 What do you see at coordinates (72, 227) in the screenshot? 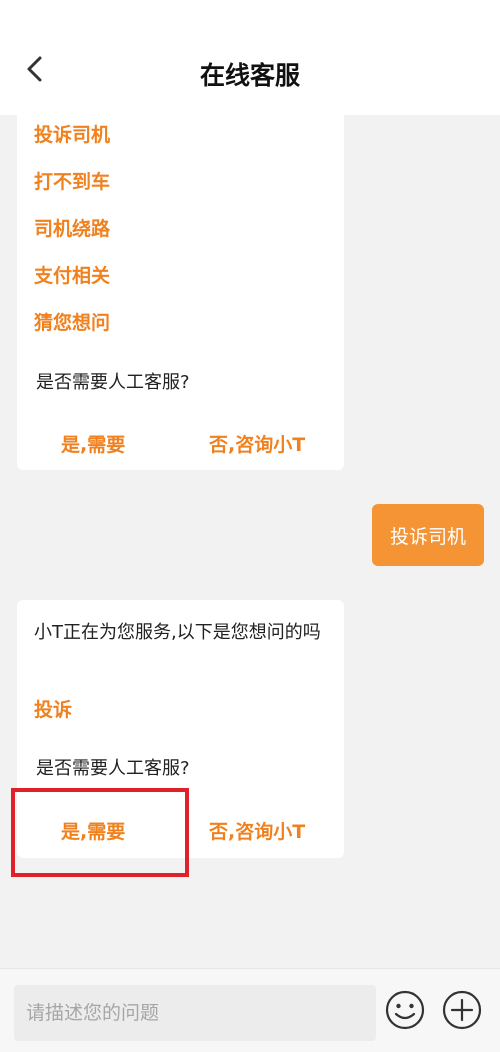
I see `option-detour: 司机绕路` at bounding box center [72, 227].